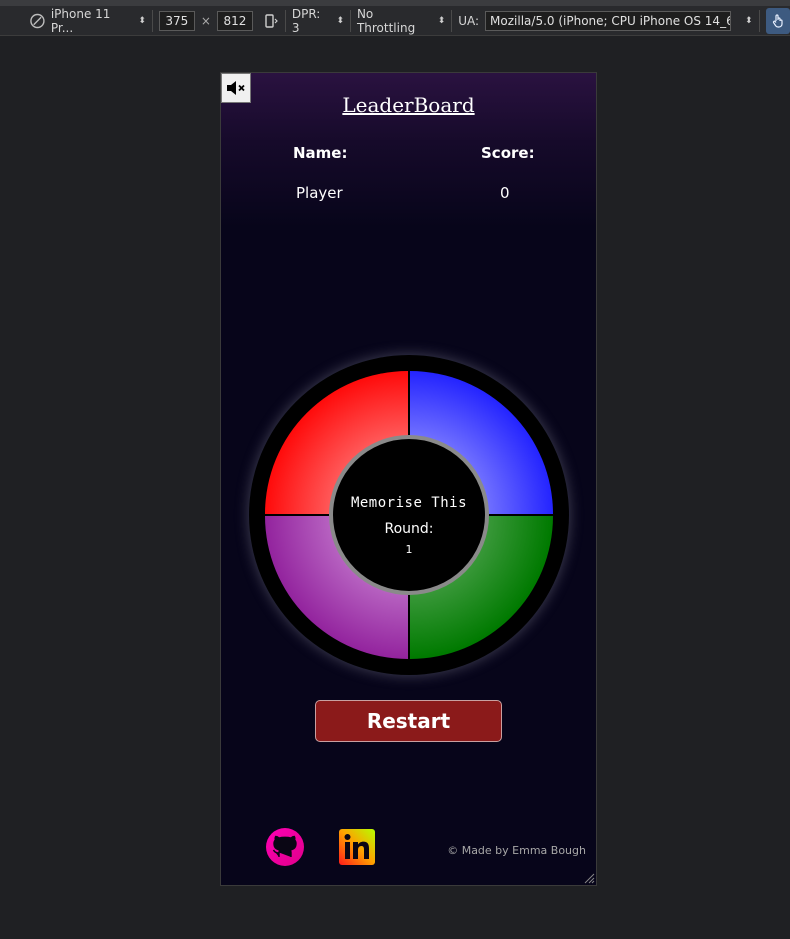  I want to click on github-link, so click(285, 847).